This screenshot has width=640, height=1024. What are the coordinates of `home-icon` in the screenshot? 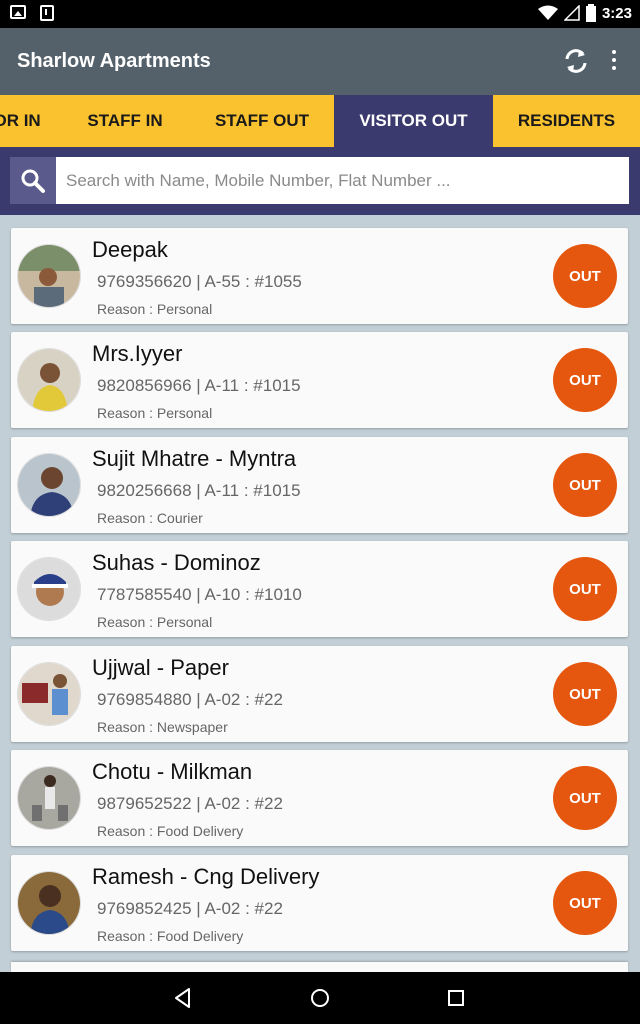 It's located at (320, 998).